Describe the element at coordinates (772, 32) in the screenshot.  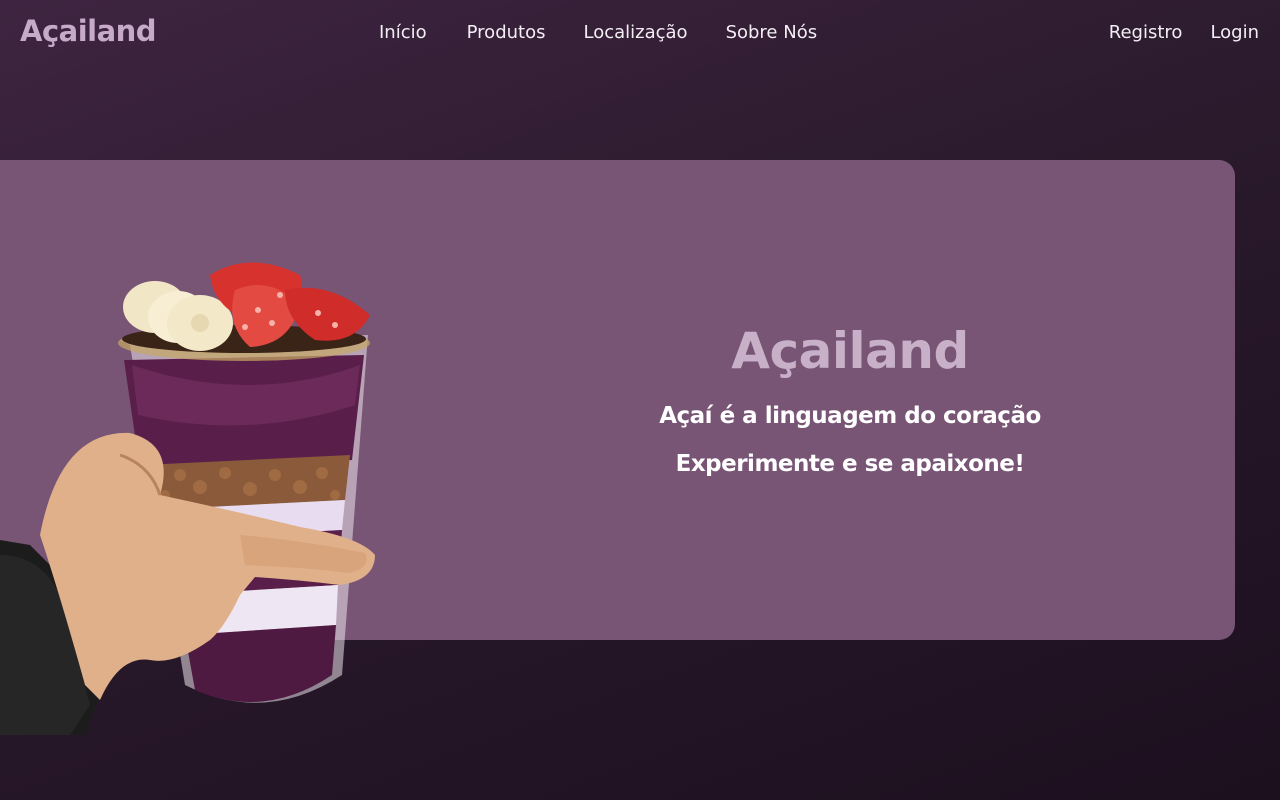
I see `nav-sobre-nos: Sobre Nós` at that location.